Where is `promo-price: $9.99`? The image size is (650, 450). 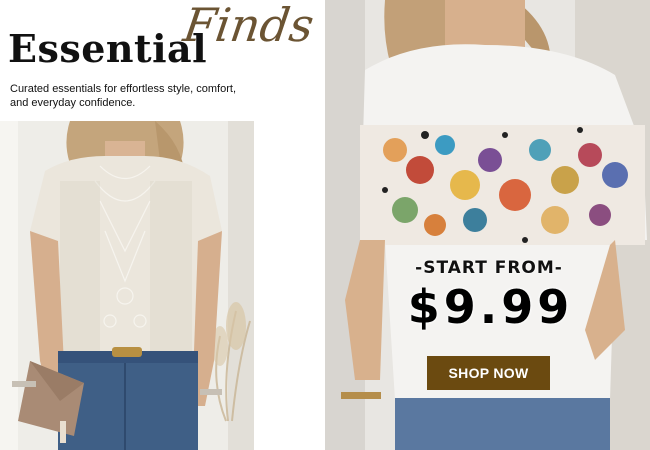 promo-price: $9.99 is located at coordinates (490, 307).